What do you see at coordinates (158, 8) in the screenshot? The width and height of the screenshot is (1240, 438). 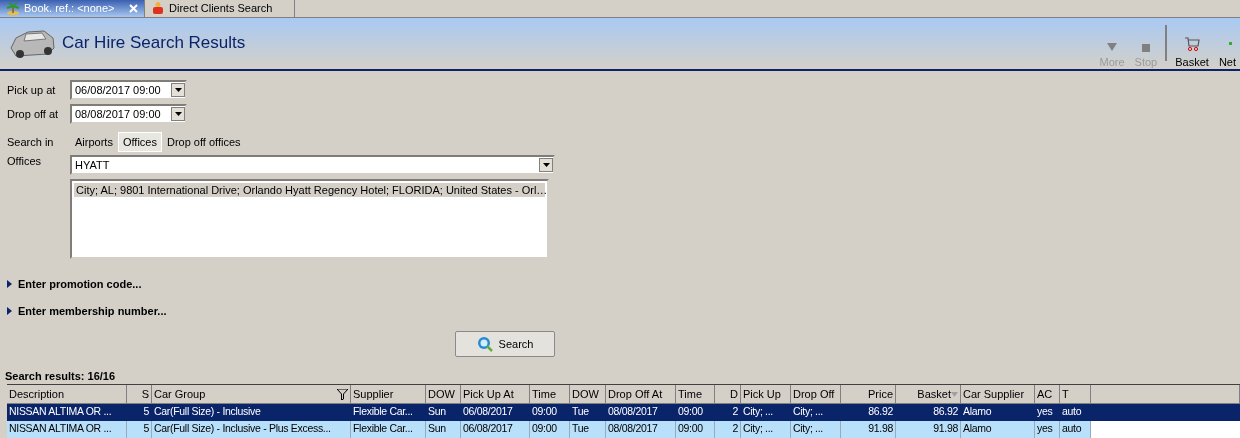 I see `person-icon` at bounding box center [158, 8].